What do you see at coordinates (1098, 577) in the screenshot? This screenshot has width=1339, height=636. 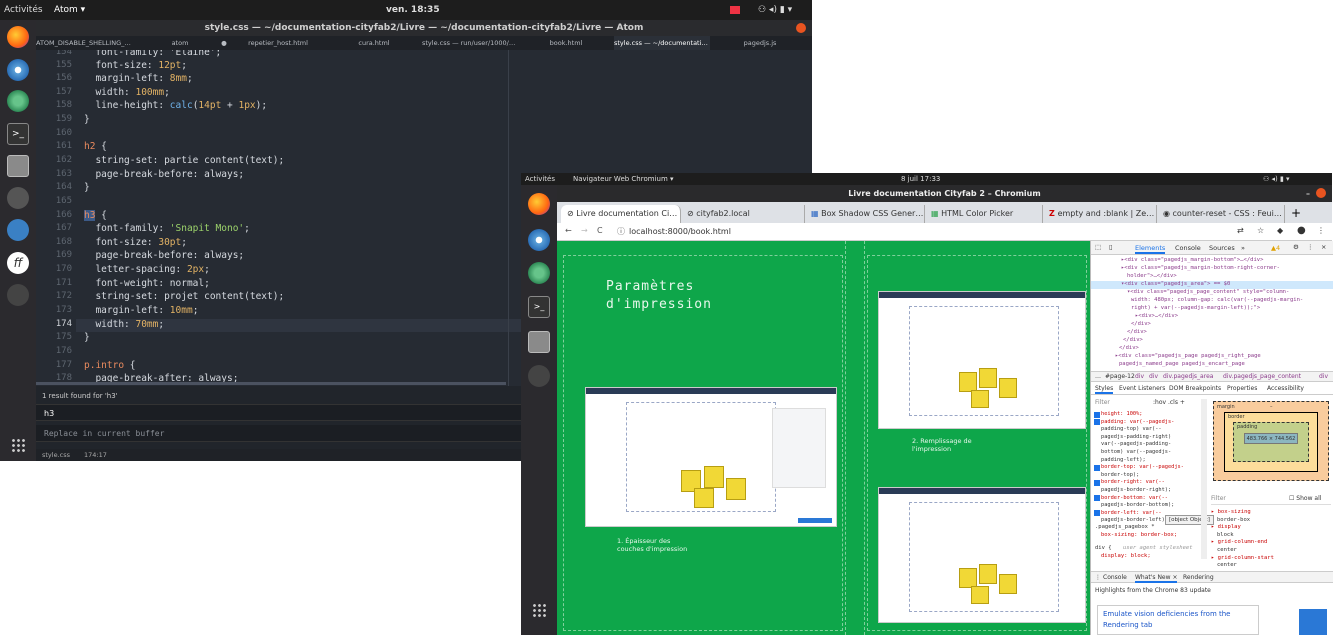 I see `drawer-menu-icon: ⋮` at bounding box center [1098, 577].